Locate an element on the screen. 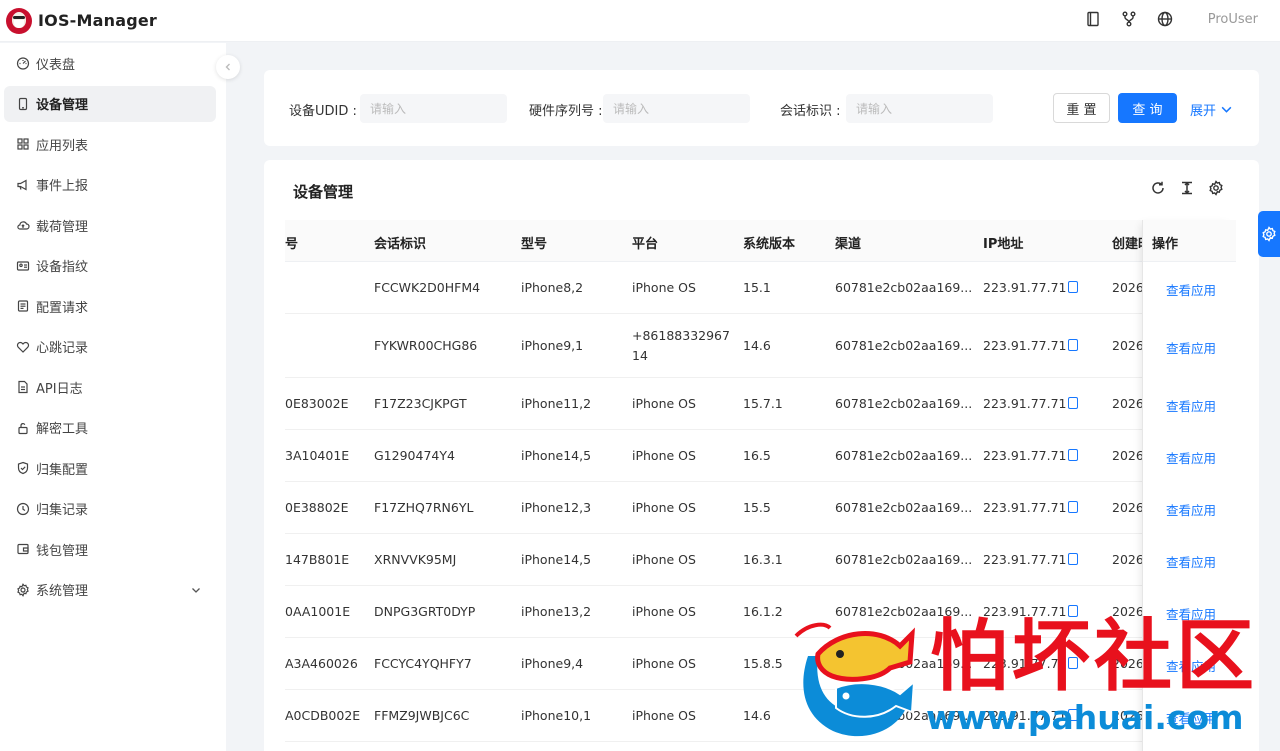 The width and height of the screenshot is (1280, 751). table-header: 号 会话标识 型号 平台 系统版本 渠道 IP地址 创建时 is located at coordinates (760, 241).